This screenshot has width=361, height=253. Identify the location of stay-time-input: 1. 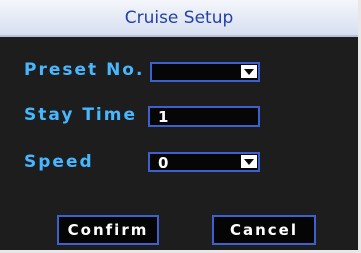
(204, 116).